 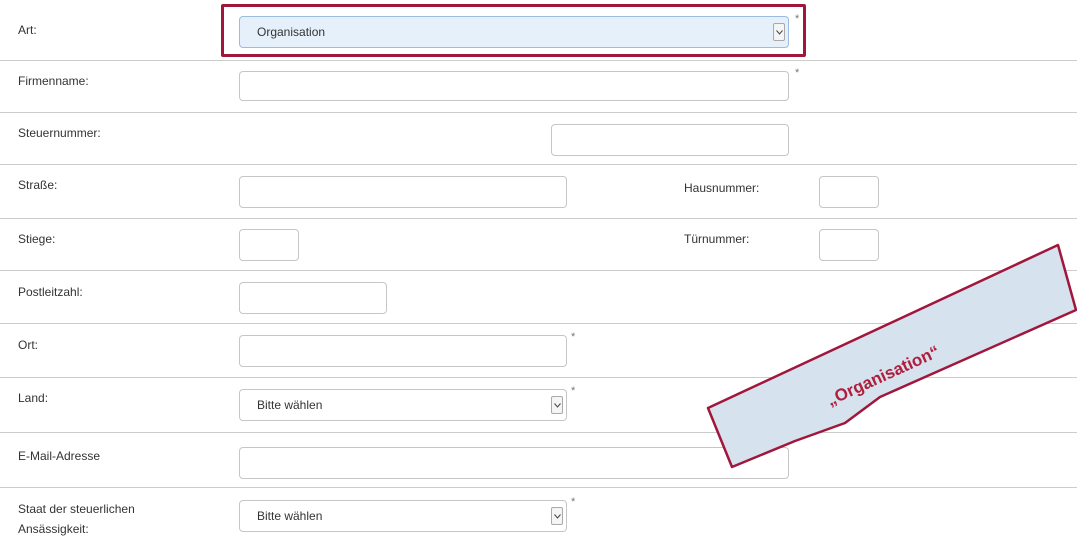 What do you see at coordinates (514, 32) in the screenshot?
I see `art-select: Organisation` at bounding box center [514, 32].